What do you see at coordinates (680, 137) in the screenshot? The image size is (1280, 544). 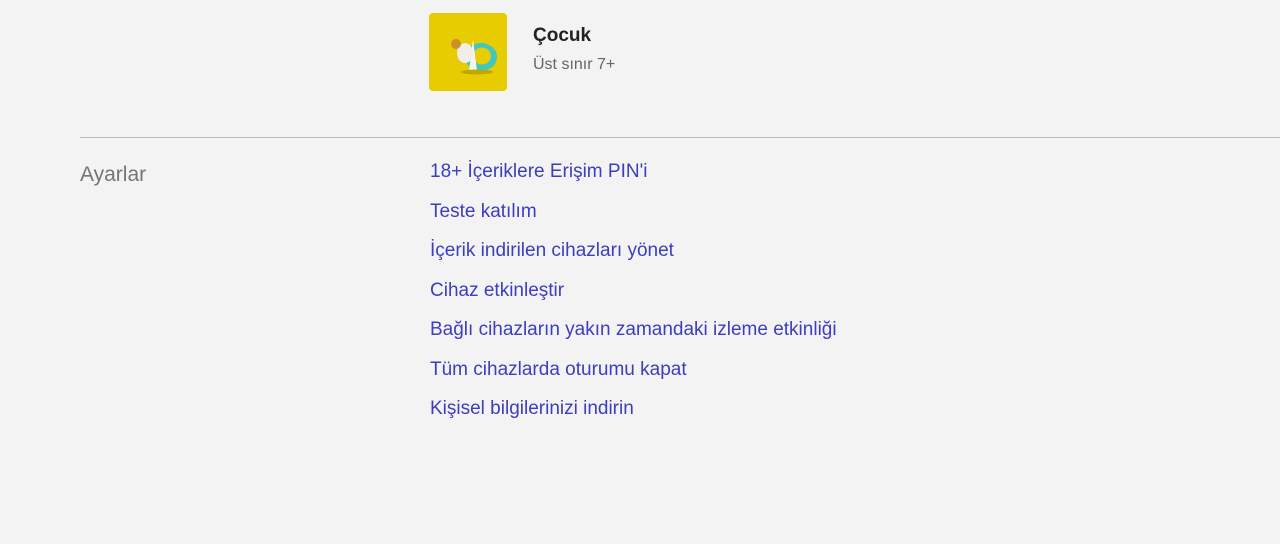 I see `section-divider` at bounding box center [680, 137].